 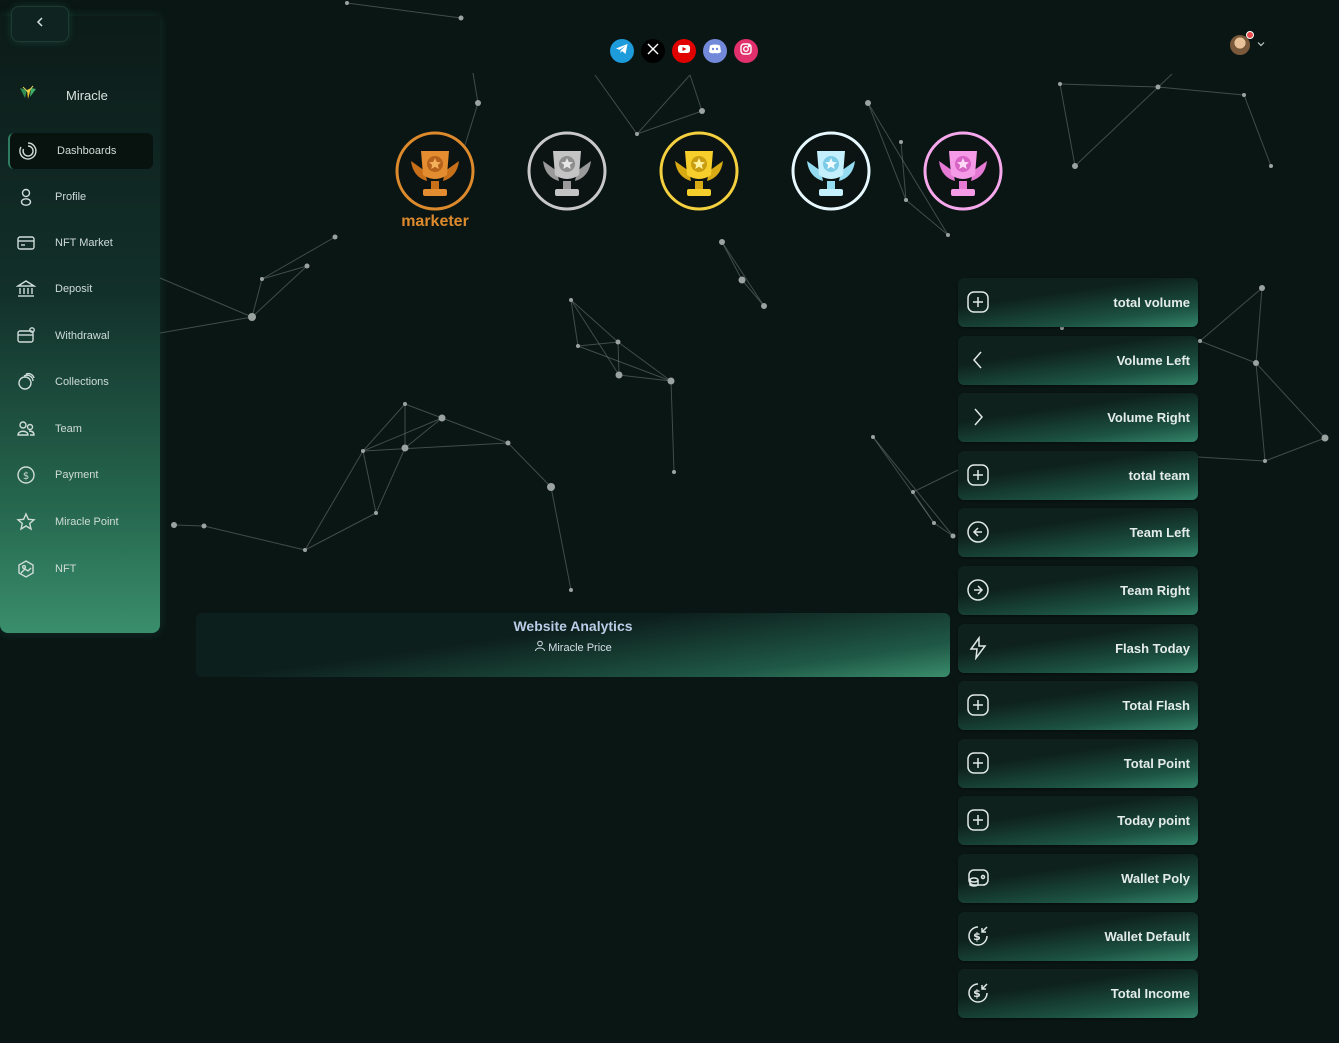 I want to click on diamond-trophy-icon, so click(x=831, y=171).